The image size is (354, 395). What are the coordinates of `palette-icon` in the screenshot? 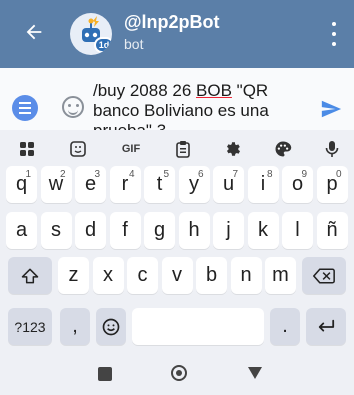 It's located at (283, 149).